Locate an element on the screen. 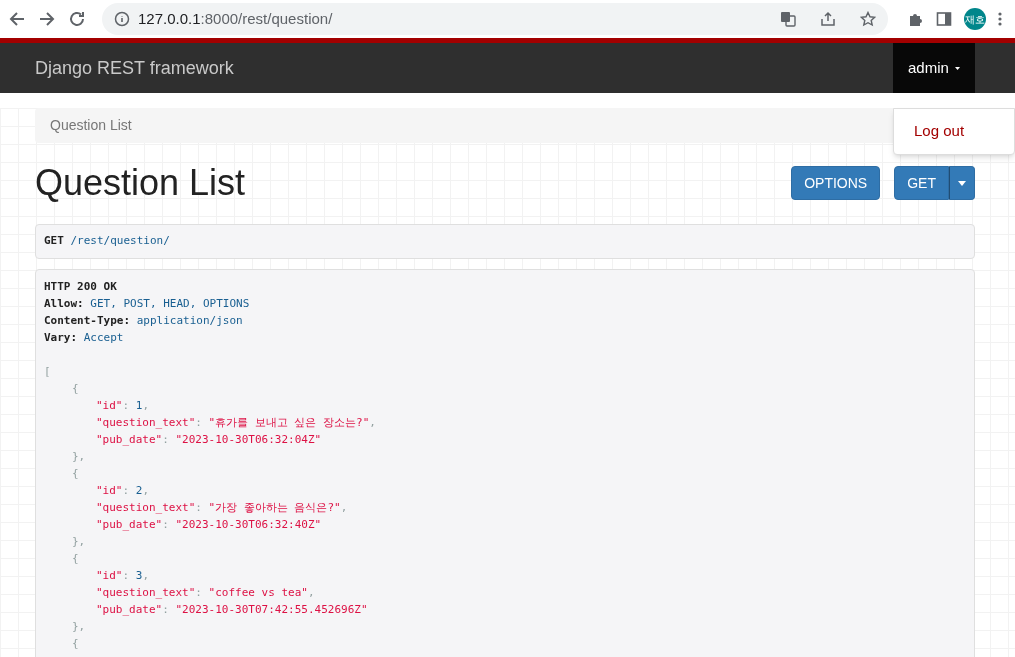 Image resolution: width=1015 pixels, height=657 pixels. back-icon is located at coordinates (17, 19).